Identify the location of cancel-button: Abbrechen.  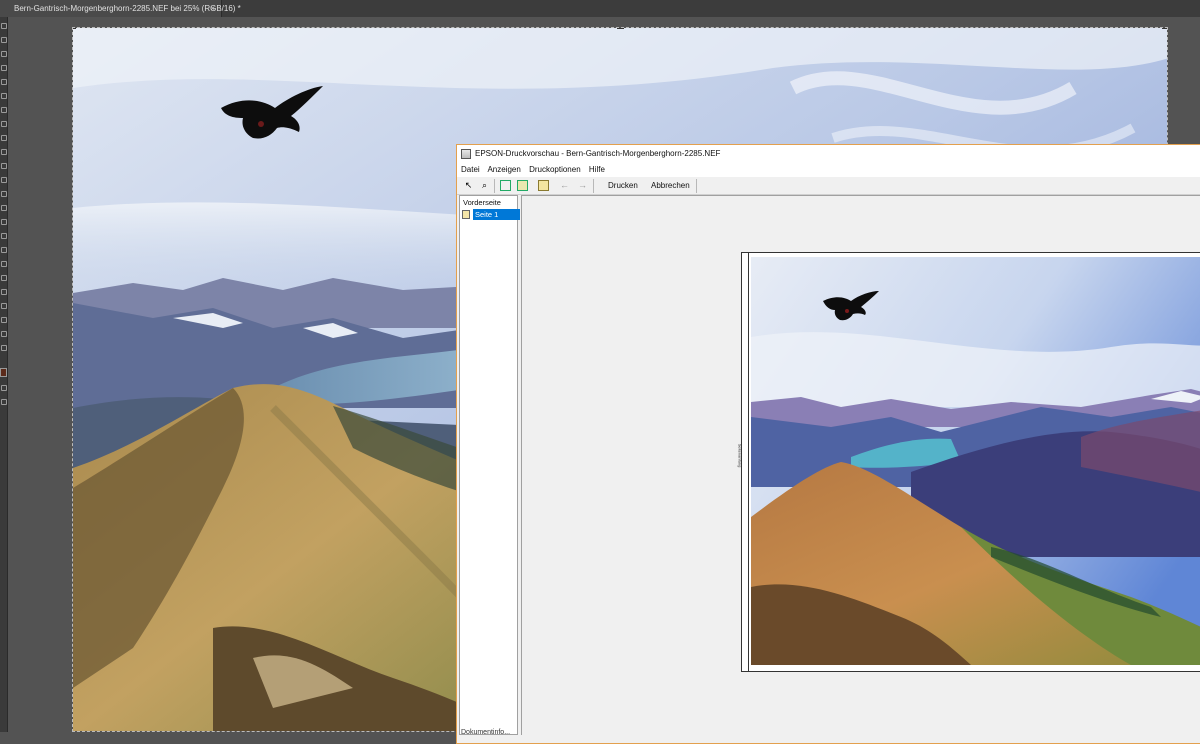
(670, 186).